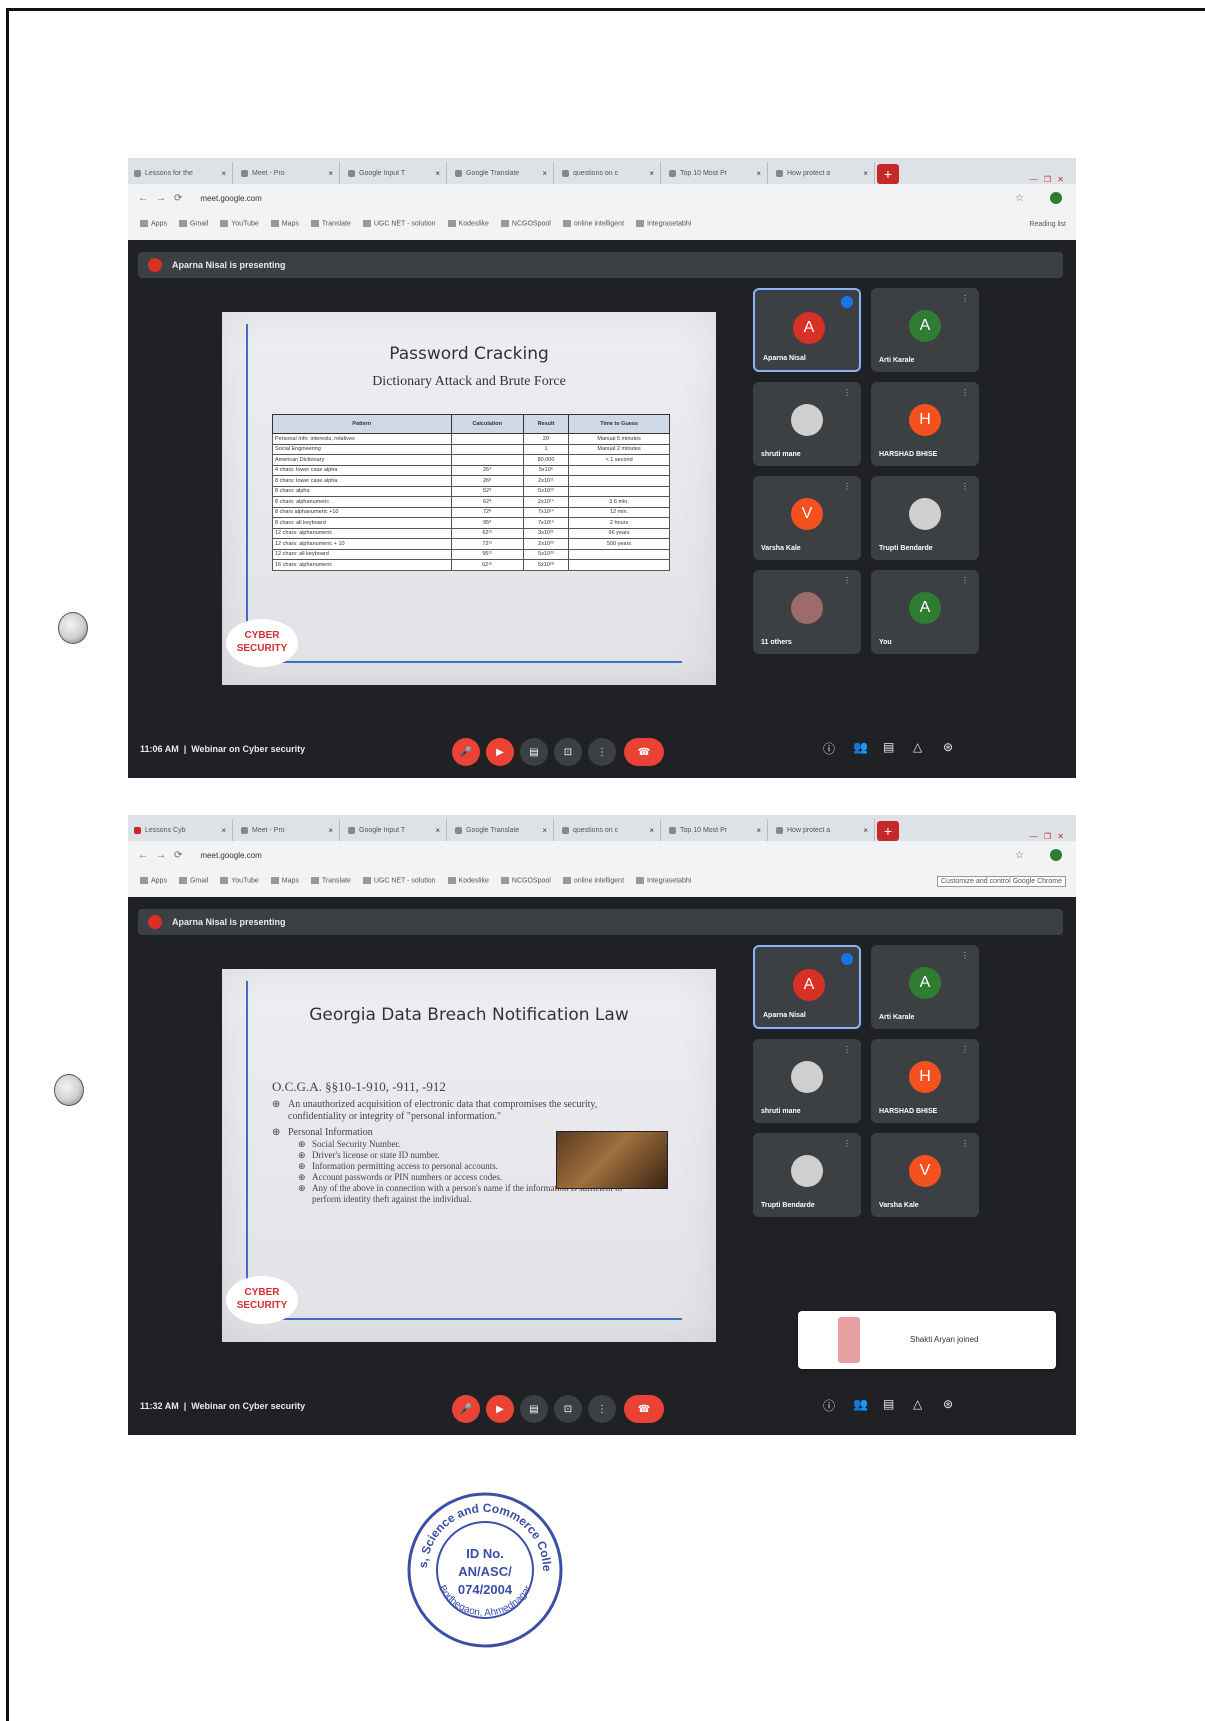 This screenshot has width=1205, height=1721. I want to click on cyber-security-badge: CYBER SECURITY, so click(262, 1300).